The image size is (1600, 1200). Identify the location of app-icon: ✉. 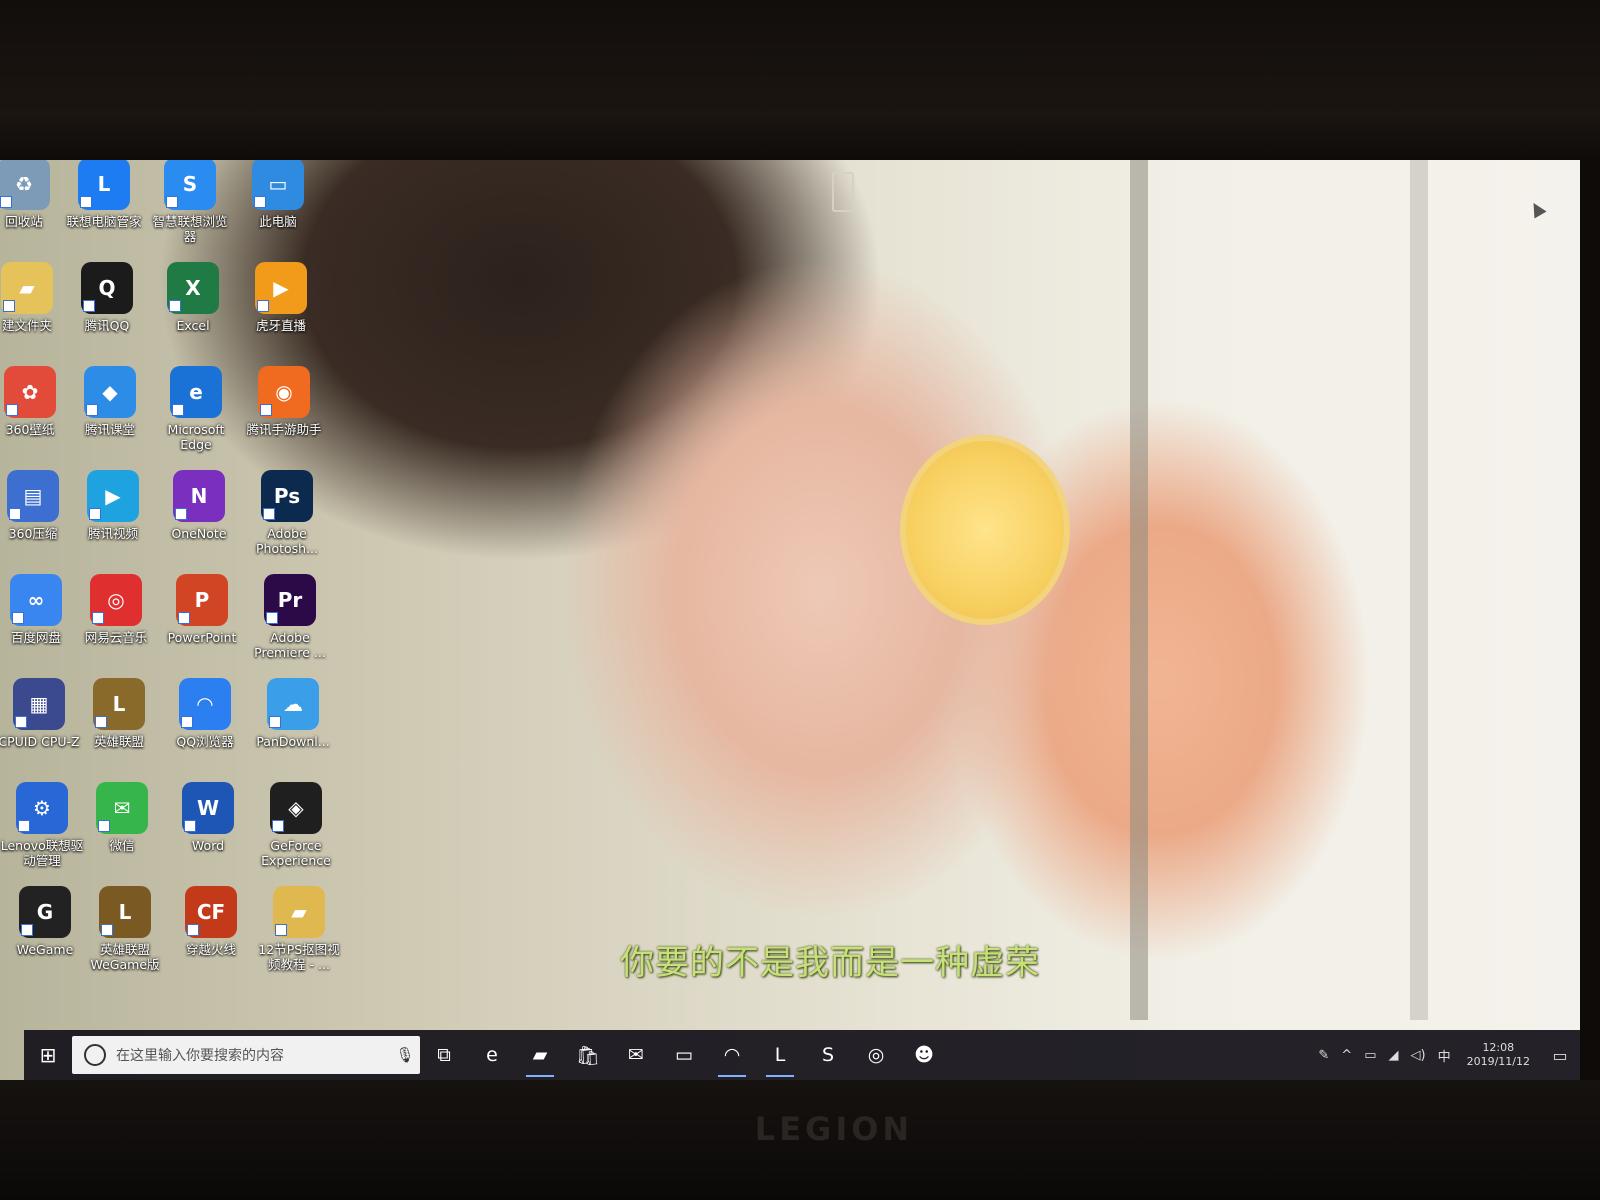
(122, 808).